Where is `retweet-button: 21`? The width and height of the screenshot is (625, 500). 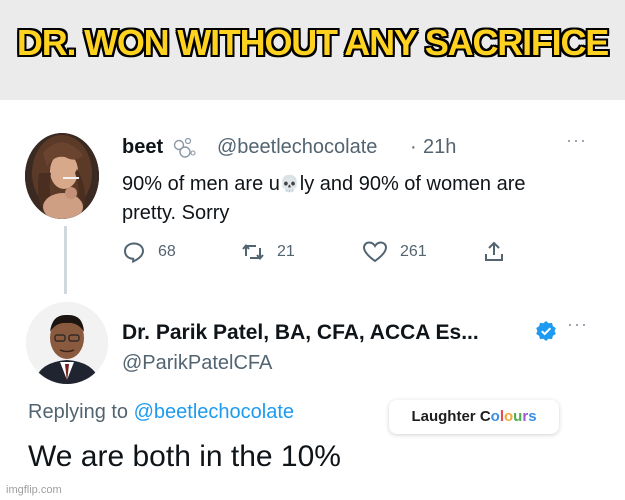 retweet-button: 21 is located at coordinates (268, 252).